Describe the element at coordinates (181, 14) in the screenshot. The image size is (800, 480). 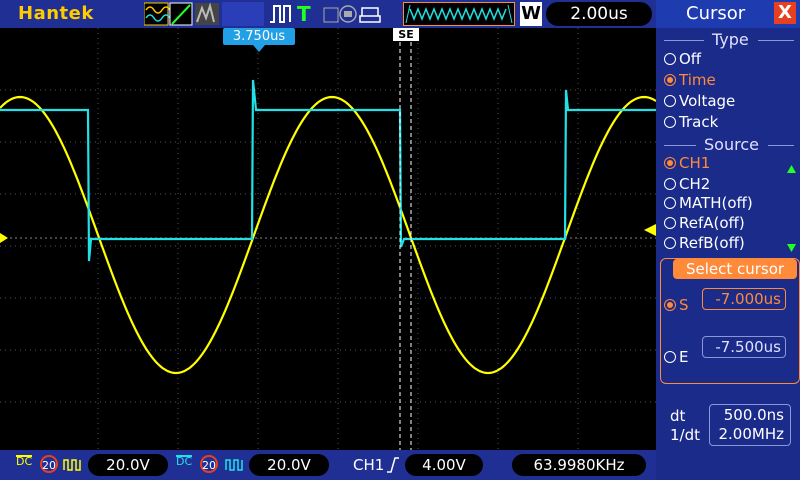
I see `acquire-icons` at that location.